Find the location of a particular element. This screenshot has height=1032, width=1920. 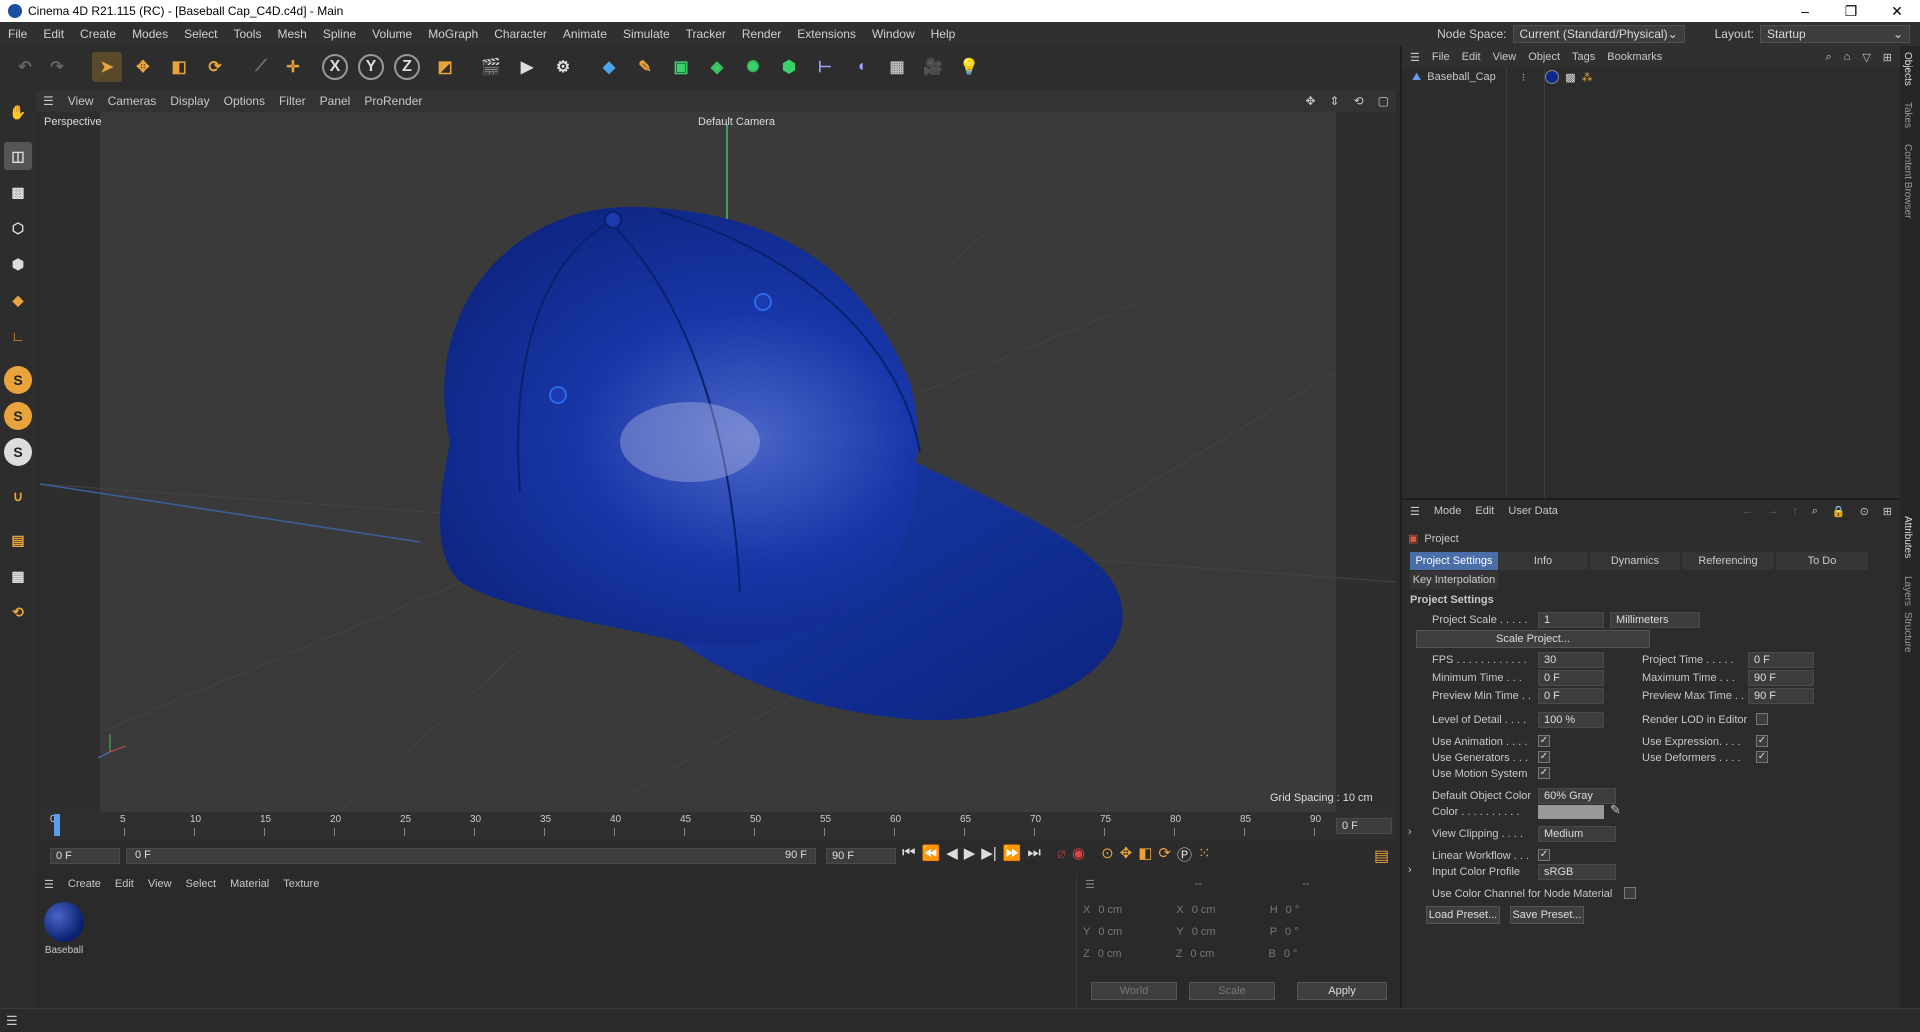

render-view-icon: 🎬 is located at coordinates (491, 67).